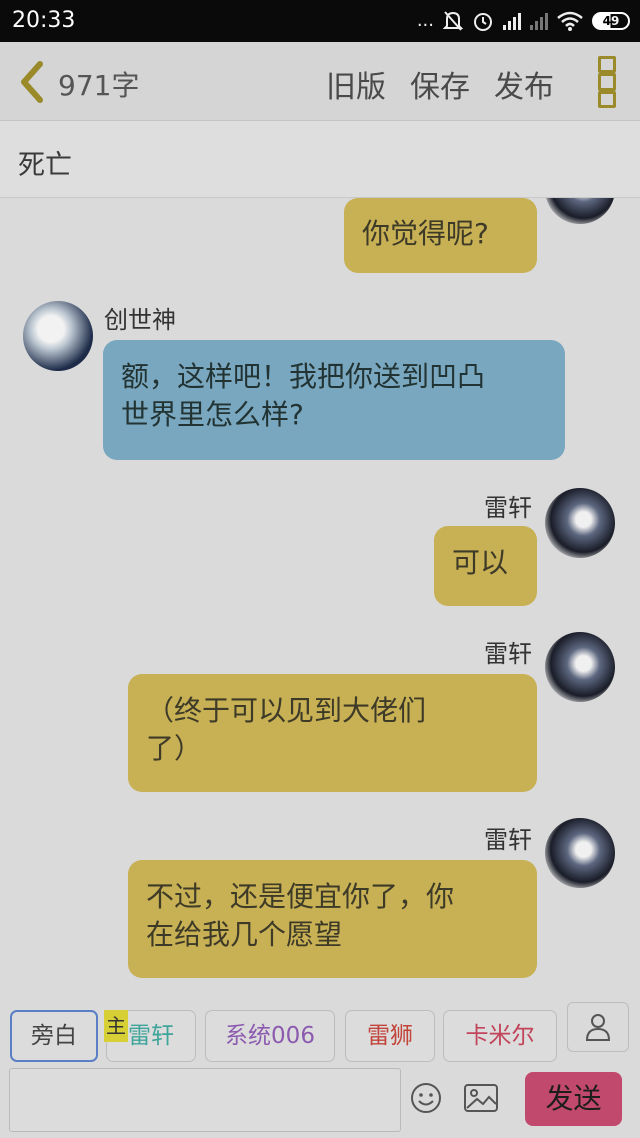 This screenshot has width=640, height=1138. I want to click on chapter-title: 死亡, so click(45, 162).